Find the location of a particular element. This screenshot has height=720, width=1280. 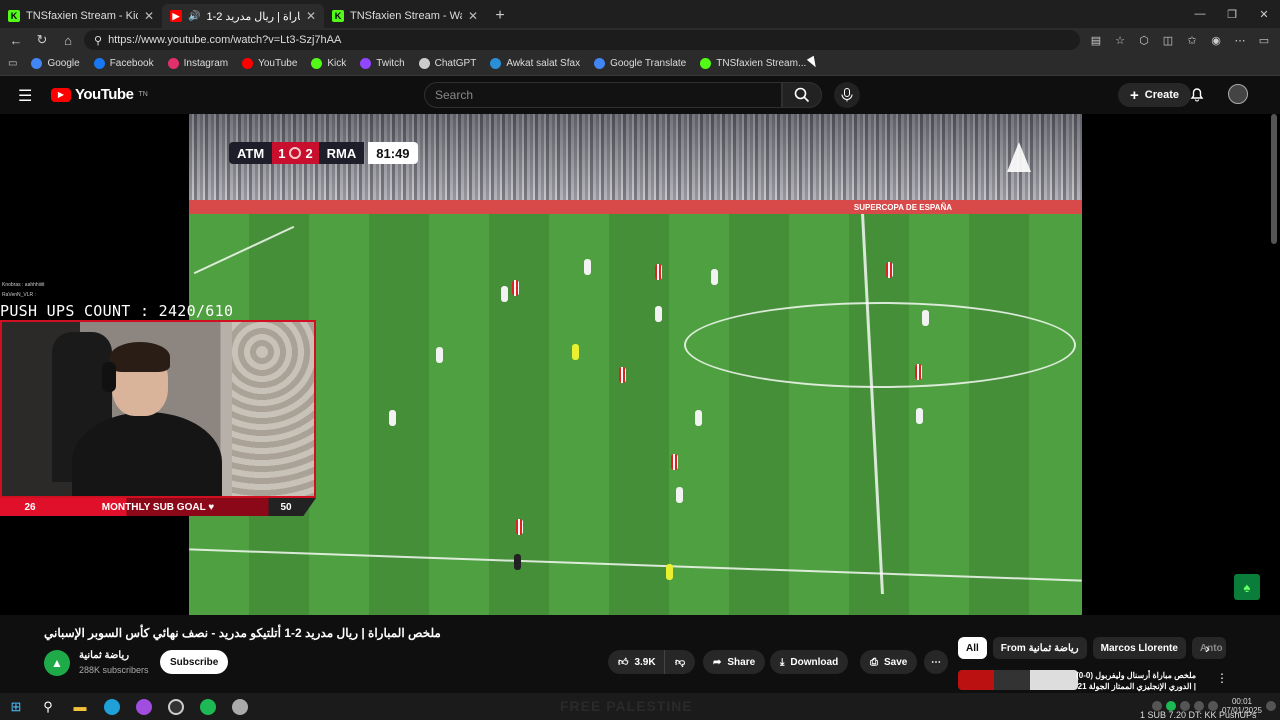

close-window-icon: ✕ is located at coordinates (1264, 14).